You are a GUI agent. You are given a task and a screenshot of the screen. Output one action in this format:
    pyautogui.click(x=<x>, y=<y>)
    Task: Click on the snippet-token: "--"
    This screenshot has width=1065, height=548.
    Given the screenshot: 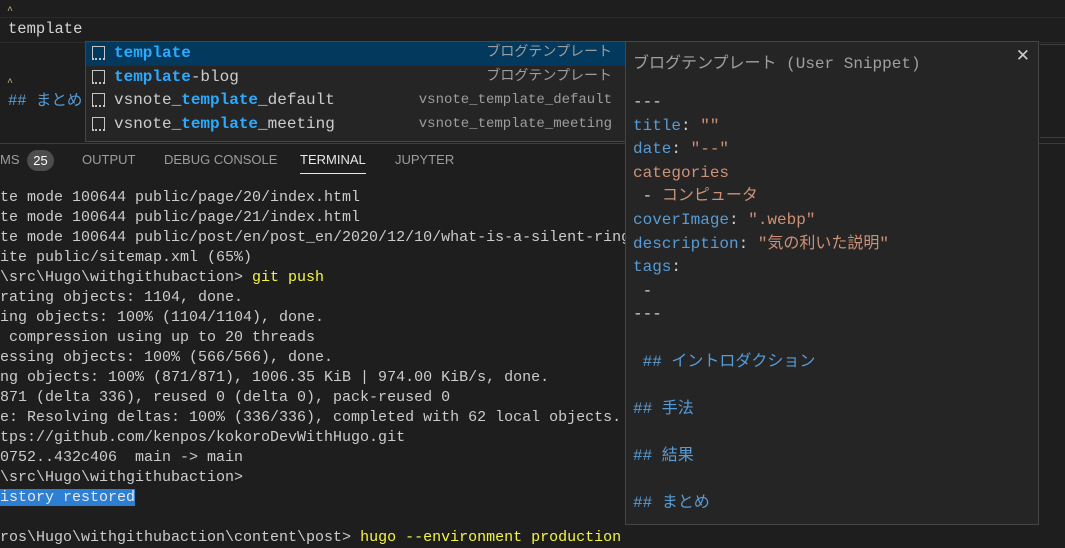 What is the action you would take?
    pyautogui.click(x=710, y=149)
    